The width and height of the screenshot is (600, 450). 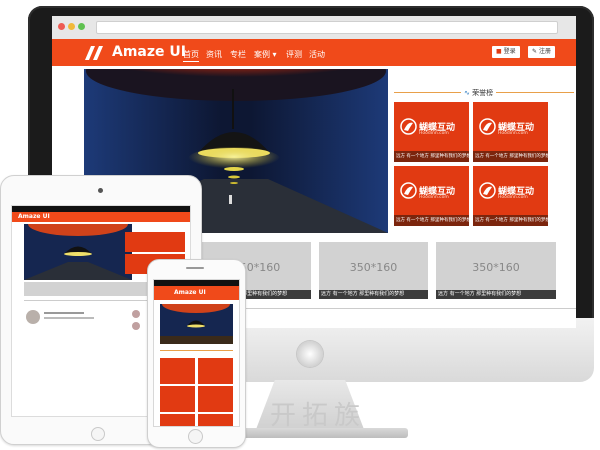 What do you see at coordinates (81, 26) in the screenshot?
I see `maximize-dot-icon` at bounding box center [81, 26].